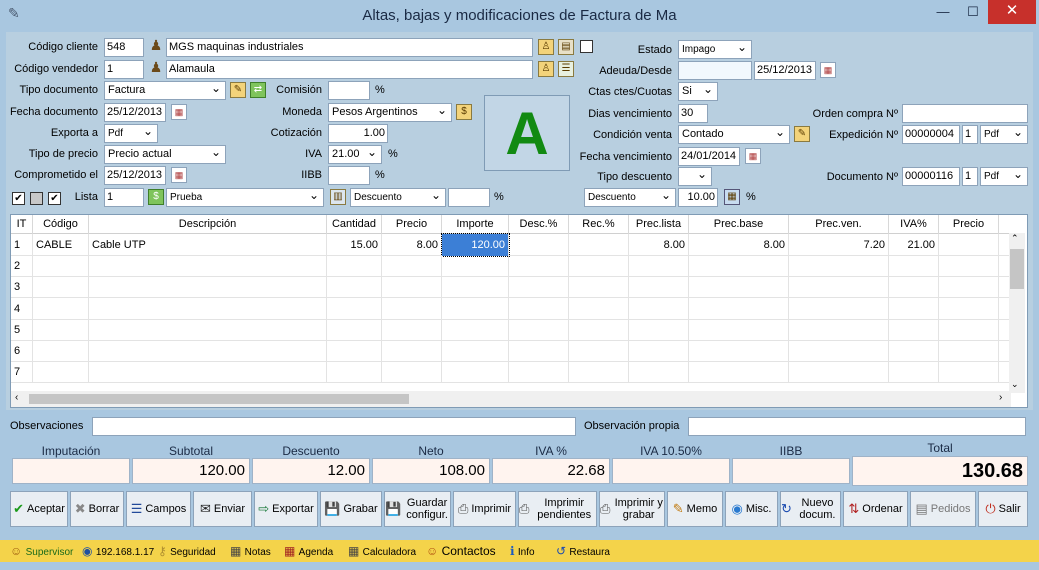  What do you see at coordinates (22, 351) in the screenshot?
I see `table-cell: 6` at bounding box center [22, 351].